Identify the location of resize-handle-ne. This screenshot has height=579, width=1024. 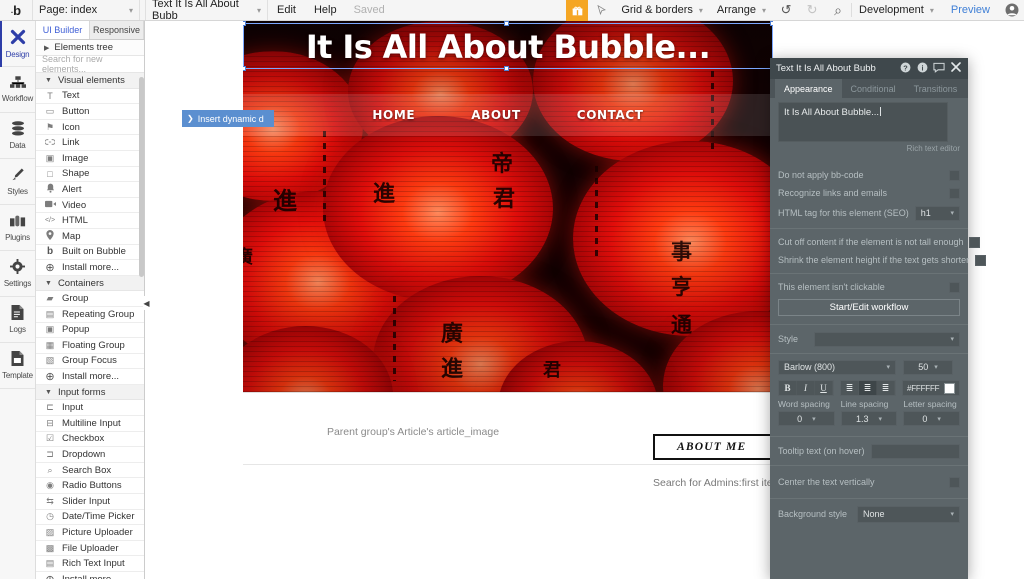
(771, 23).